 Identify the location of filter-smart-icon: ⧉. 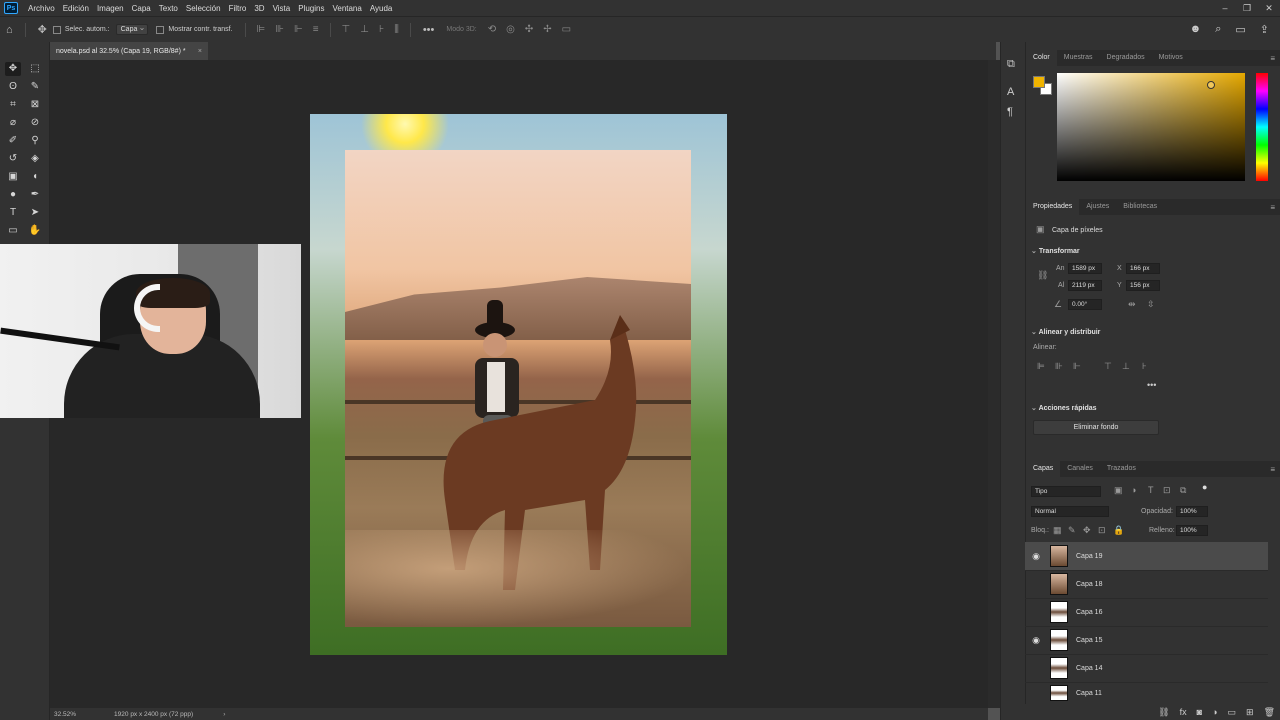
(1183, 490).